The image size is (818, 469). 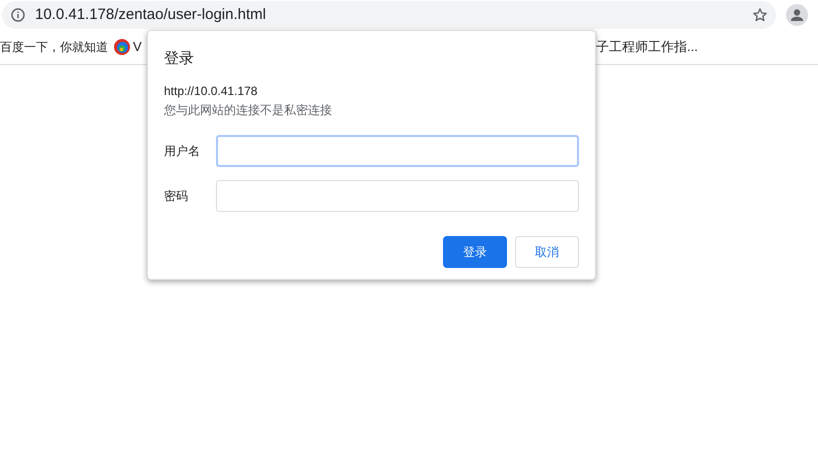 I want to click on cancel-button: 取消, so click(x=547, y=252).